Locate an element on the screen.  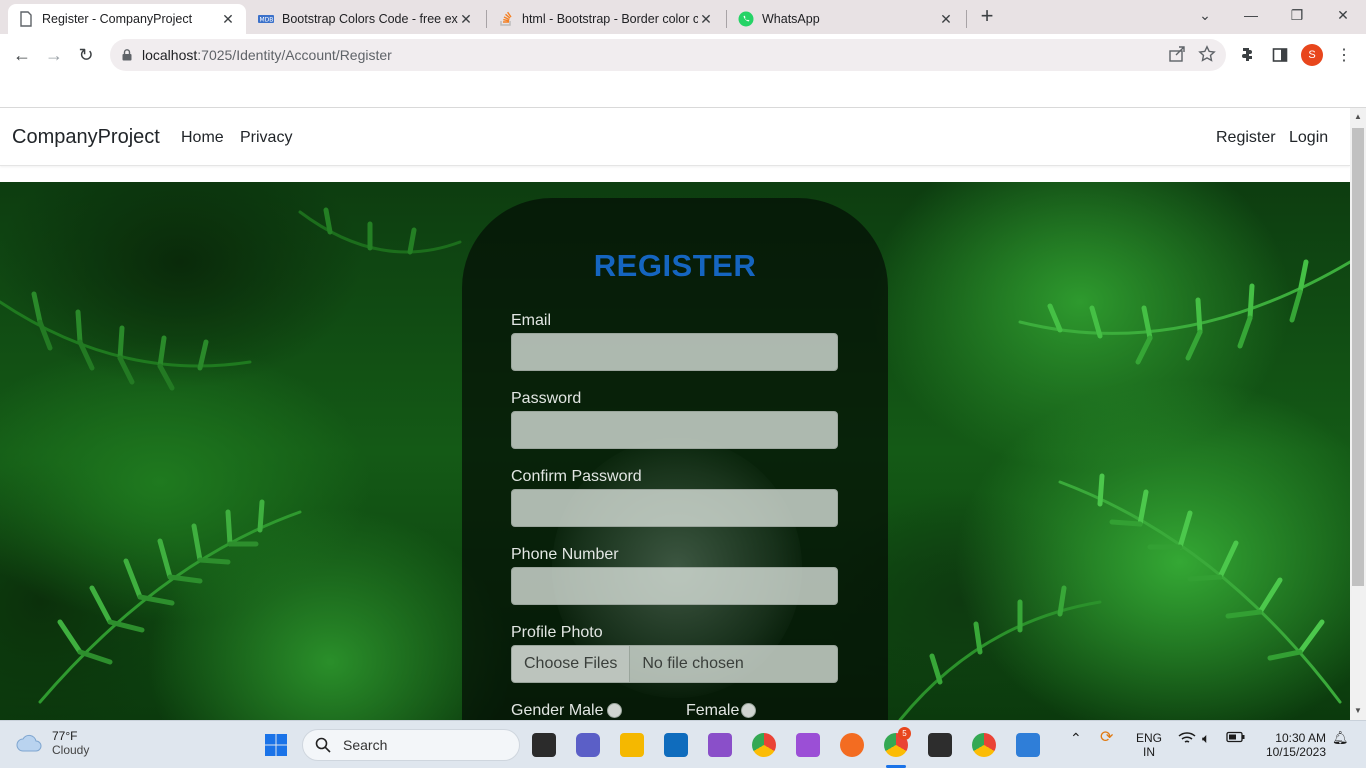
new-tab-icon: + is located at coordinates (987, 16).